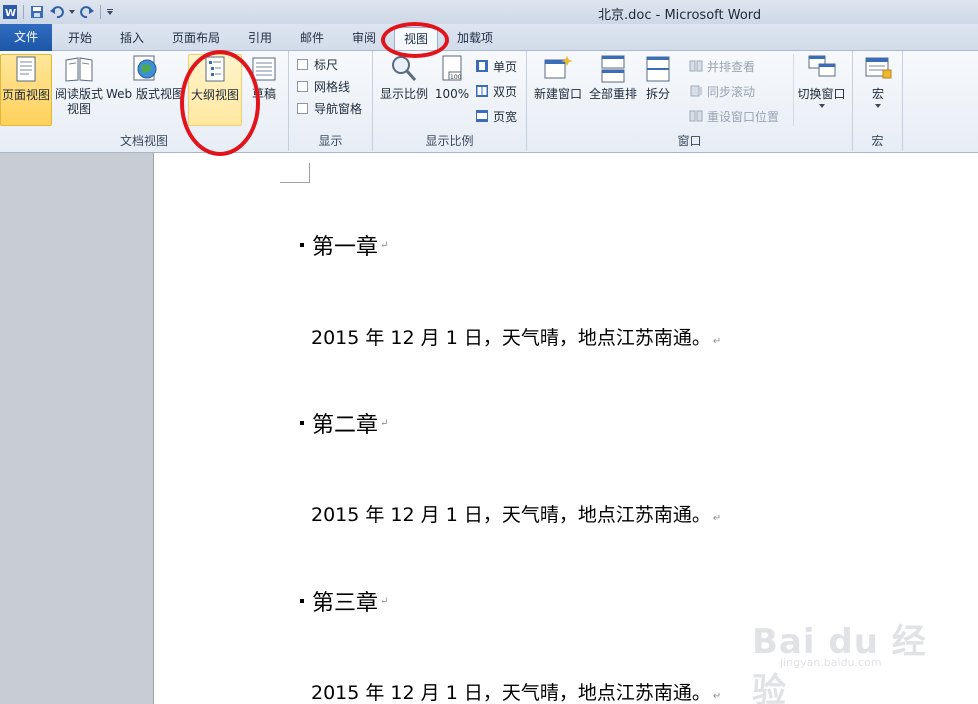  What do you see at coordinates (482, 116) in the screenshot?
I see `page-width-icon` at bounding box center [482, 116].